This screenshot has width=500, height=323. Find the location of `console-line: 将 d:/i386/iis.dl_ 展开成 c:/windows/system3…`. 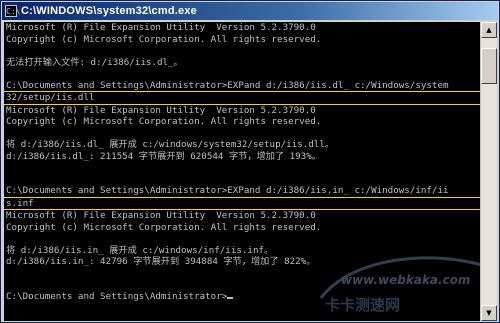

console-line: 将 d:/i386/iis.dl_ 展开成 c:/windows/system3… is located at coordinates (170, 144).